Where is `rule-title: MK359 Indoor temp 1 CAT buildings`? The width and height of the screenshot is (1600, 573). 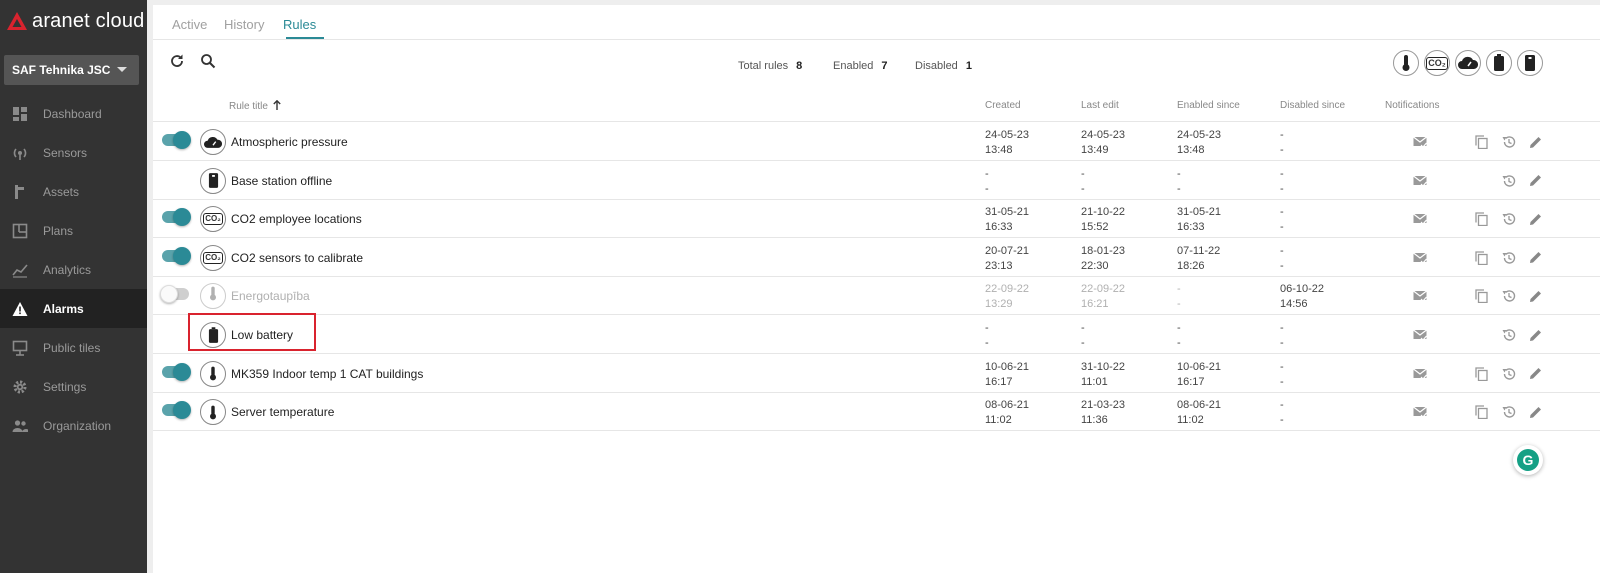
rule-title: MK359 Indoor temp 1 CAT buildings is located at coordinates (327, 374).